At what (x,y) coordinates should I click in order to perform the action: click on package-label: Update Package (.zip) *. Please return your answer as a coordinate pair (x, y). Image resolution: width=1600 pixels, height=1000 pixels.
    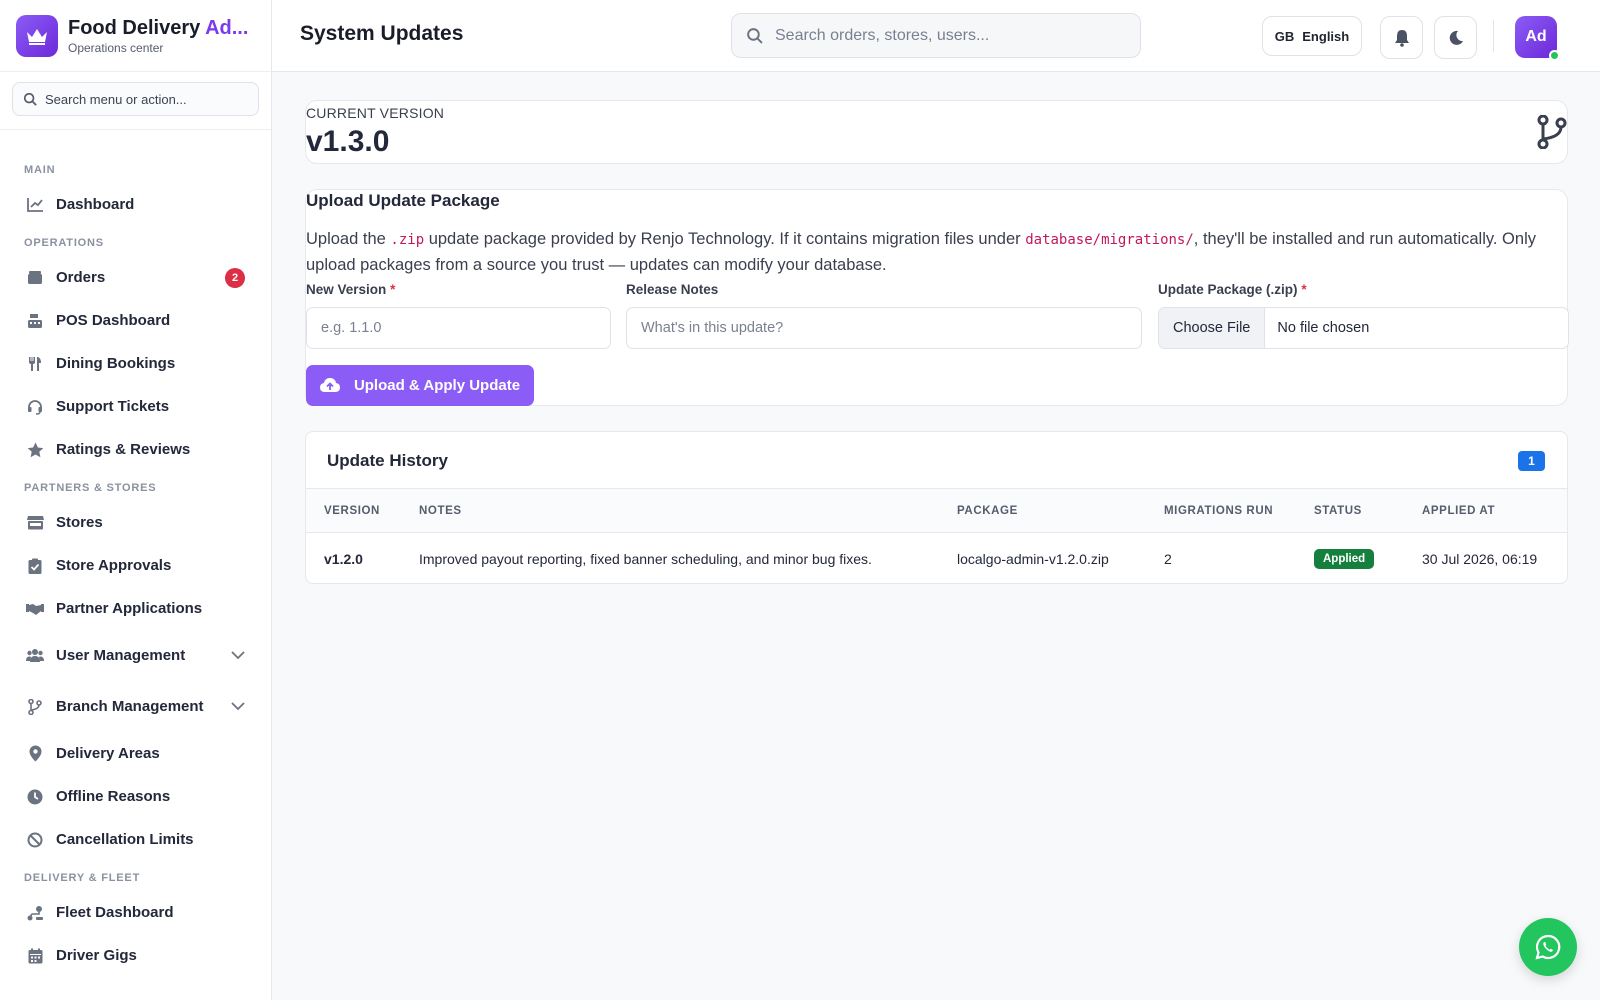
    Looking at the image, I should click on (1232, 289).